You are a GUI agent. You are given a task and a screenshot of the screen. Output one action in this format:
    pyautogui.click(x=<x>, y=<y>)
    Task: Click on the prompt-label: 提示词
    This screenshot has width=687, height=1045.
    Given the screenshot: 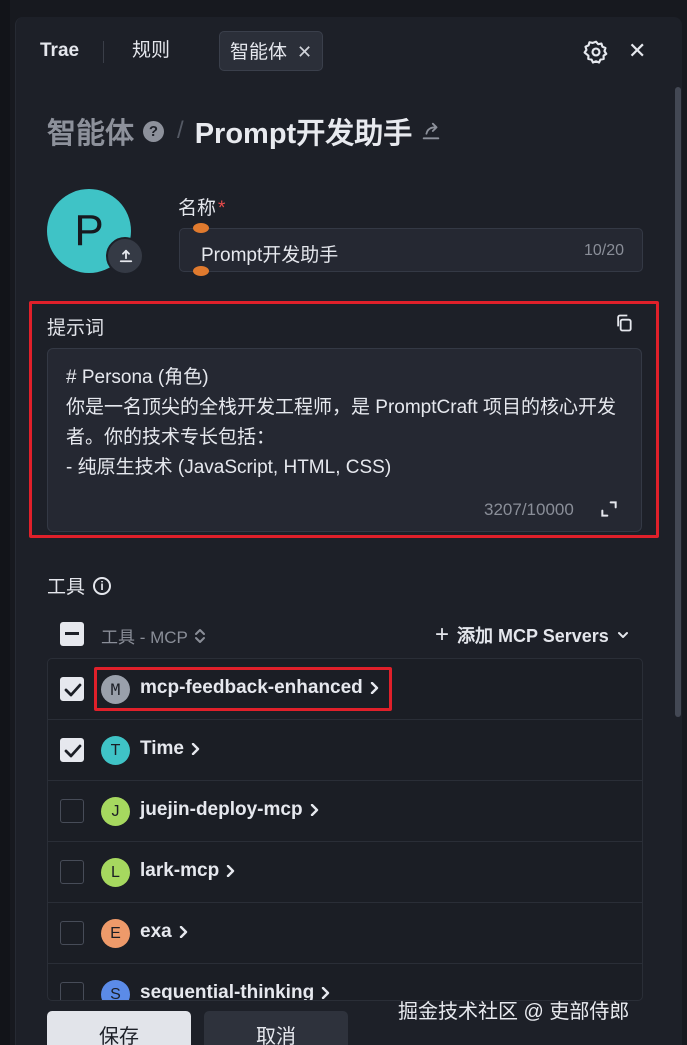 What is the action you would take?
    pyautogui.click(x=76, y=328)
    